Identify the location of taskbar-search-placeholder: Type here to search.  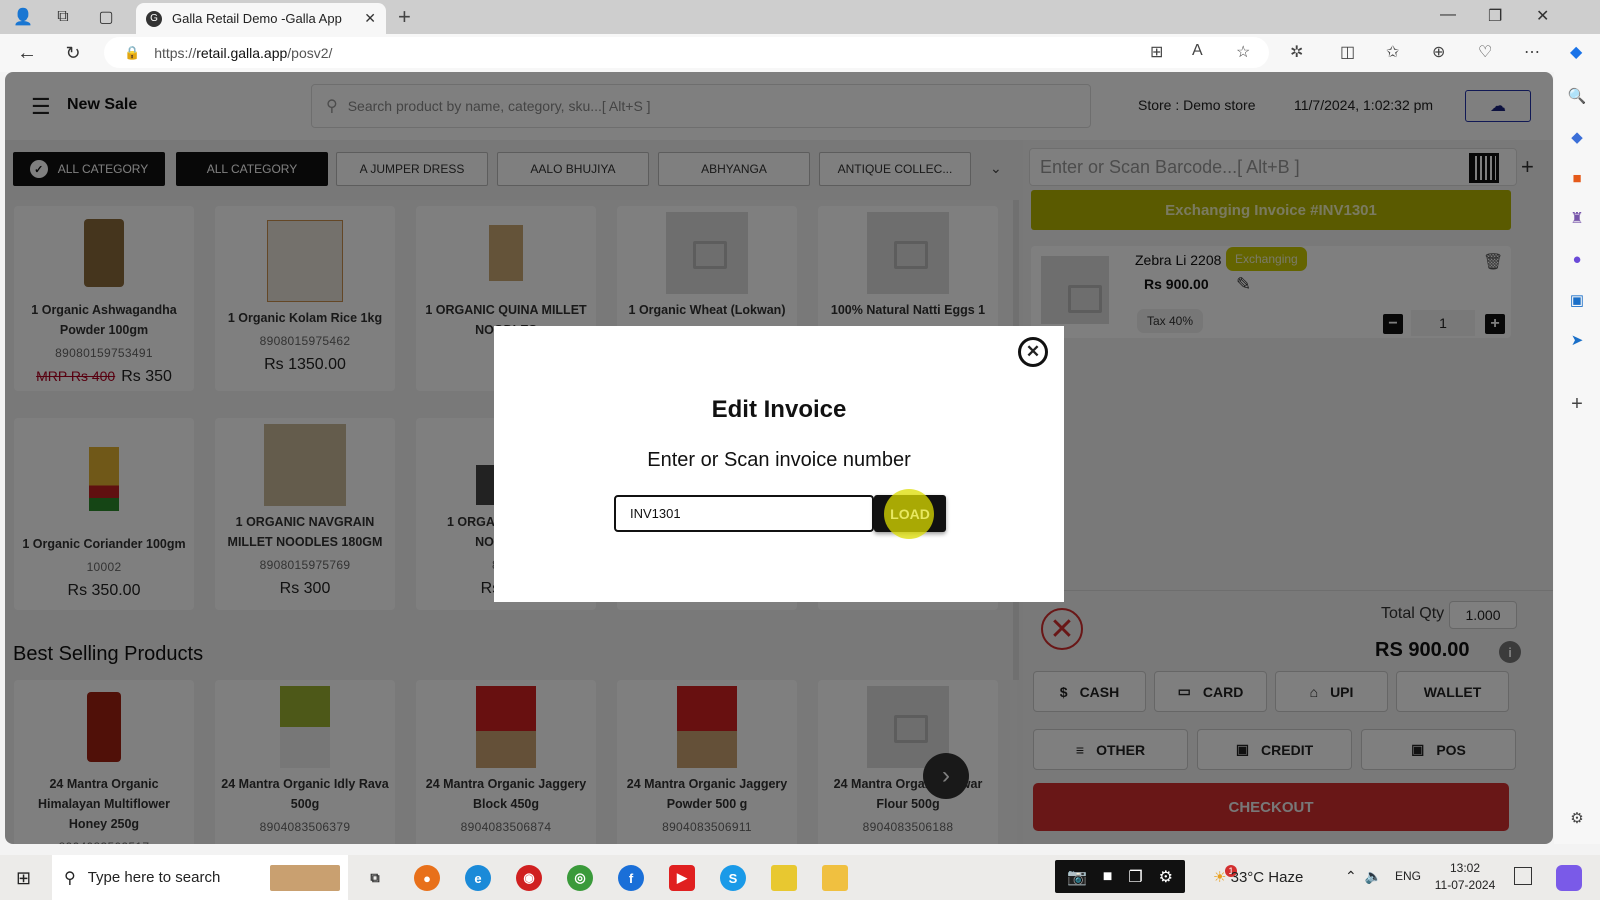
(154, 877).